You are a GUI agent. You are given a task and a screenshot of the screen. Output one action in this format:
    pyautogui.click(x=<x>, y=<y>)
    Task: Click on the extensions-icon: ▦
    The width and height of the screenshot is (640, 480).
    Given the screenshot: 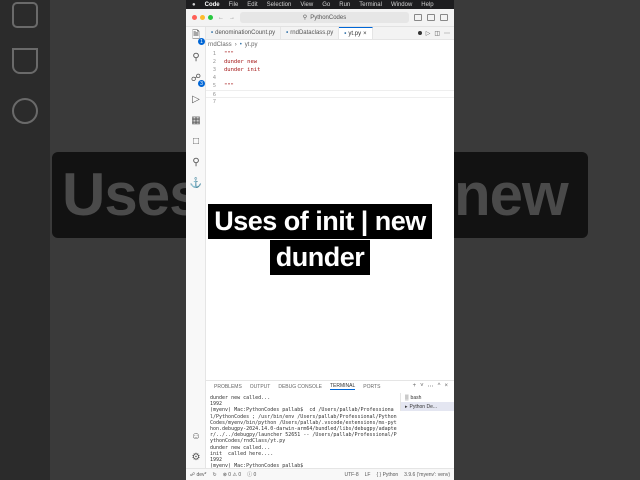 What is the action you would take?
    pyautogui.click(x=196, y=120)
    